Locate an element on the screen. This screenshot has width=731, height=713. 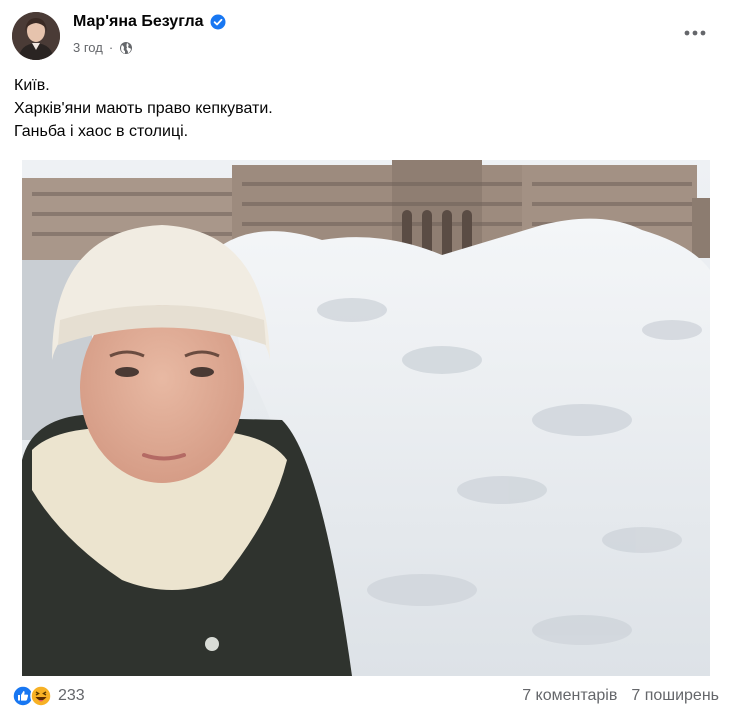
post-meta: 3 год · is located at coordinates (103, 47).